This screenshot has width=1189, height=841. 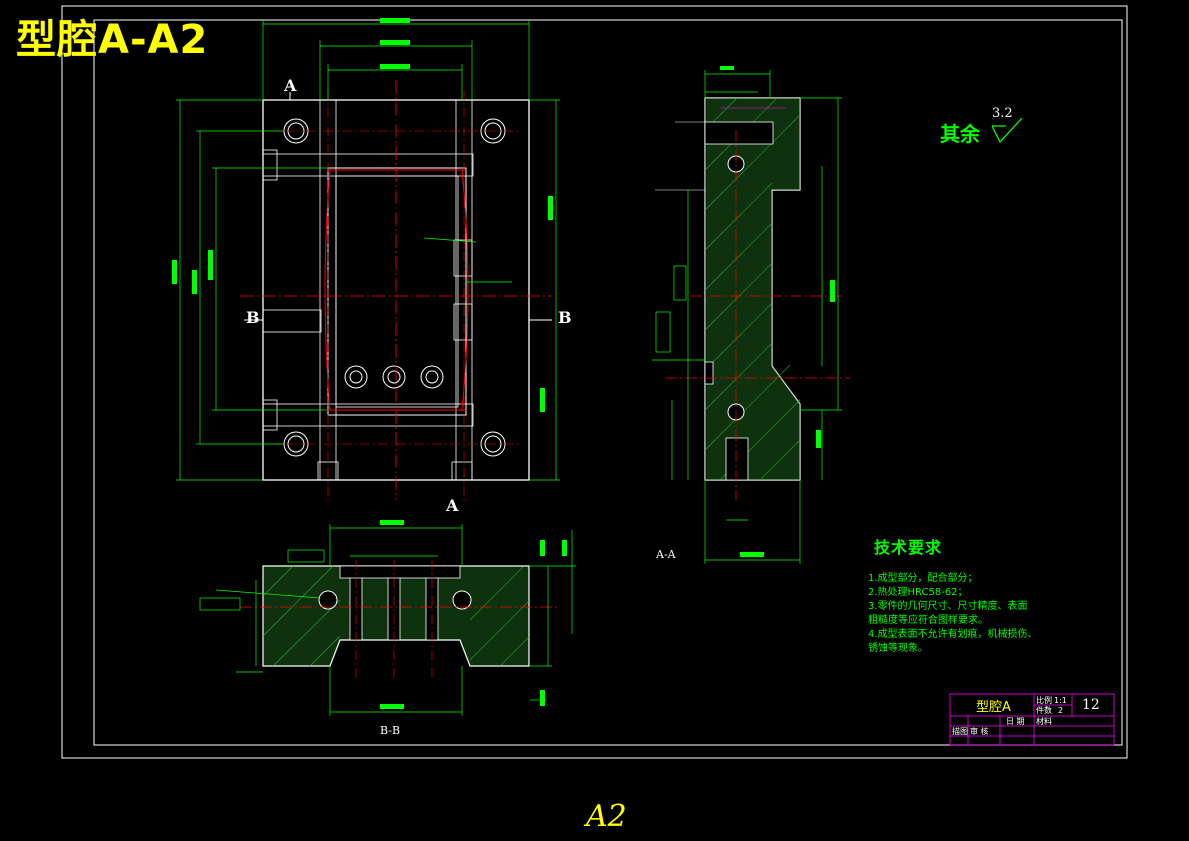 What do you see at coordinates (1007, 131) in the screenshot?
I see `roughness-symbol-icon` at bounding box center [1007, 131].